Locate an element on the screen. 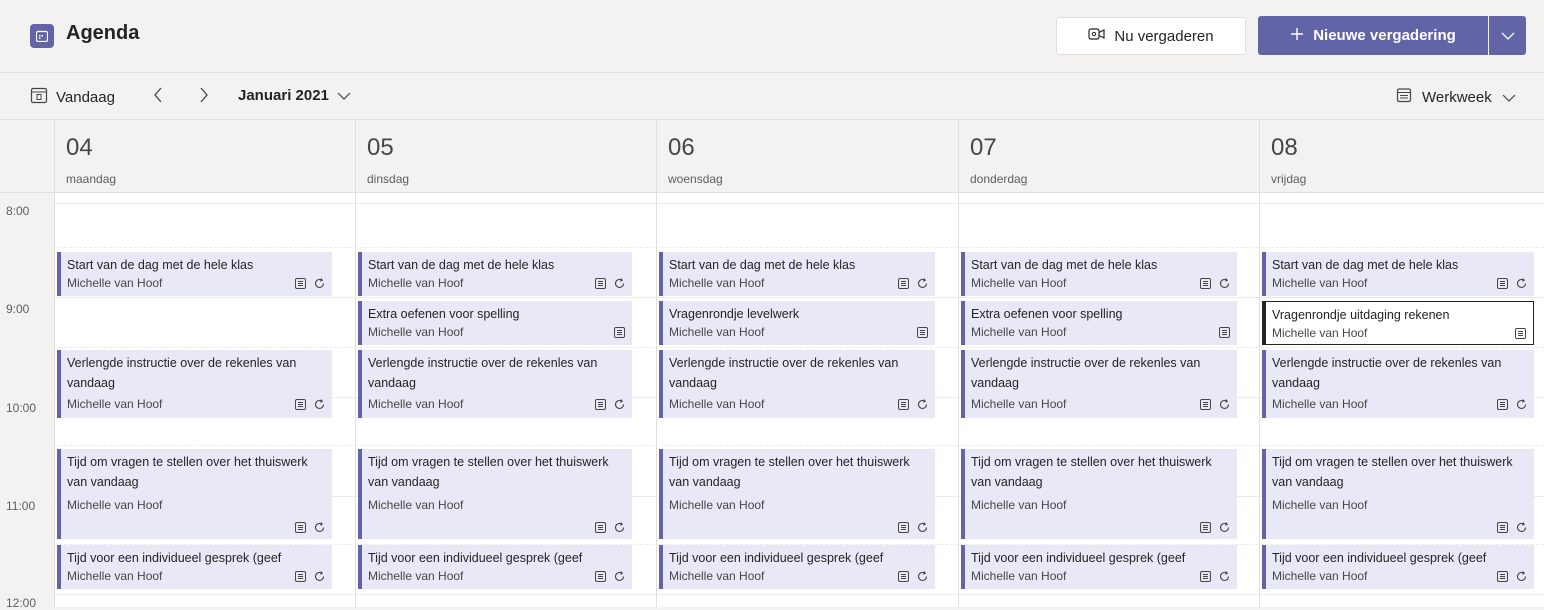  previous-week-button is located at coordinates (158, 97).